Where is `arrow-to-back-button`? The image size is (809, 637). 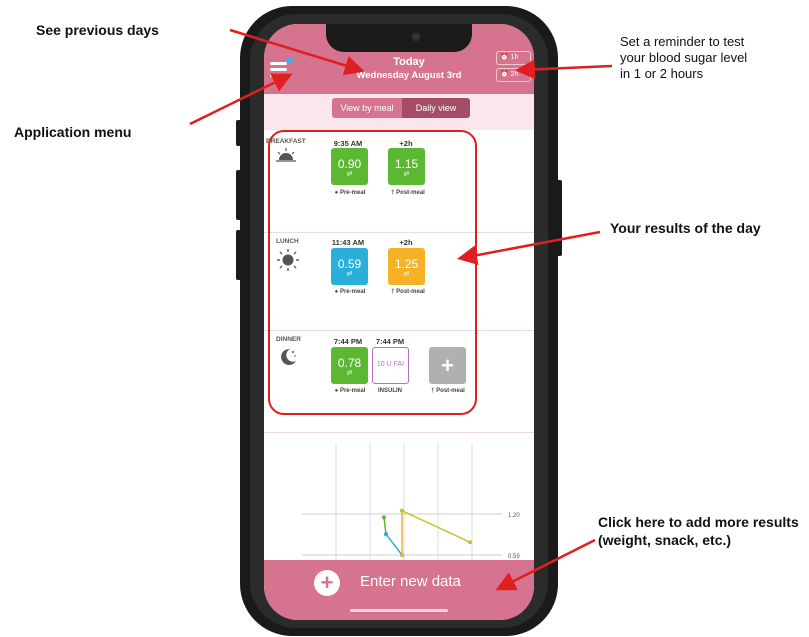
arrow-to-back-button is located at coordinates (297, 52).